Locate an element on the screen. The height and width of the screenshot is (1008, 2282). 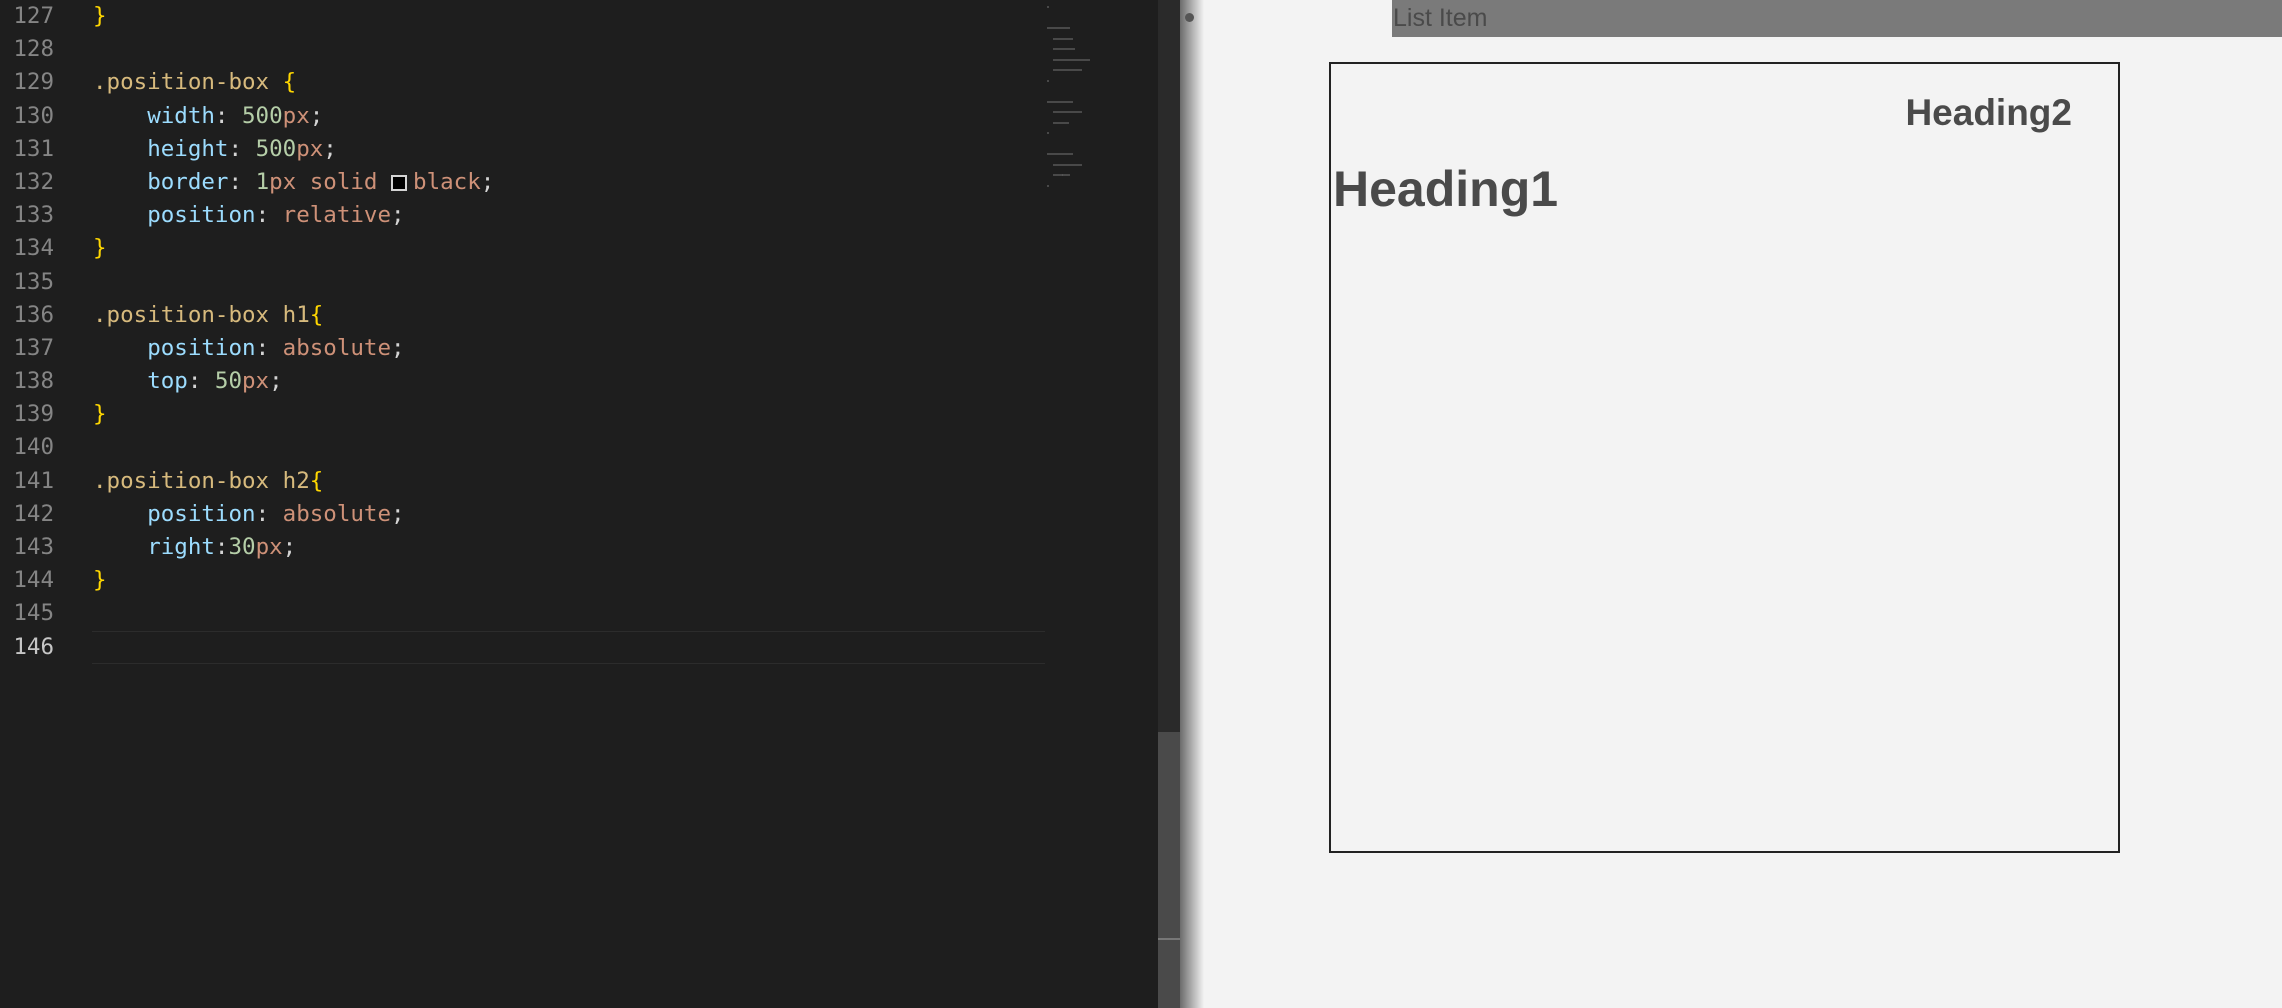
heading2: Heading2 is located at coordinates (1988, 112).